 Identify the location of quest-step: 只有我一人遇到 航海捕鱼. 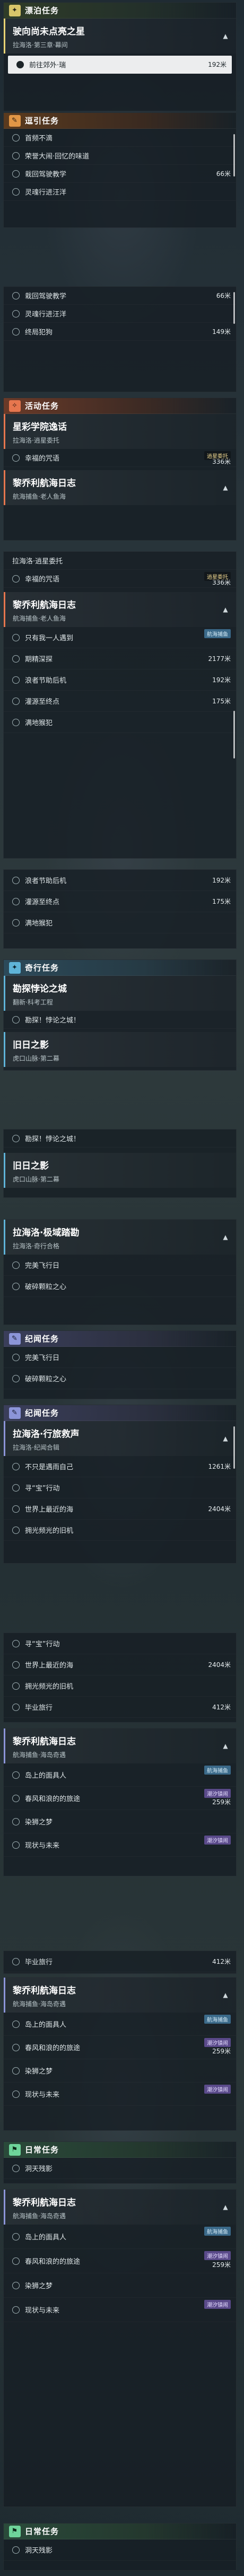
(120, 637).